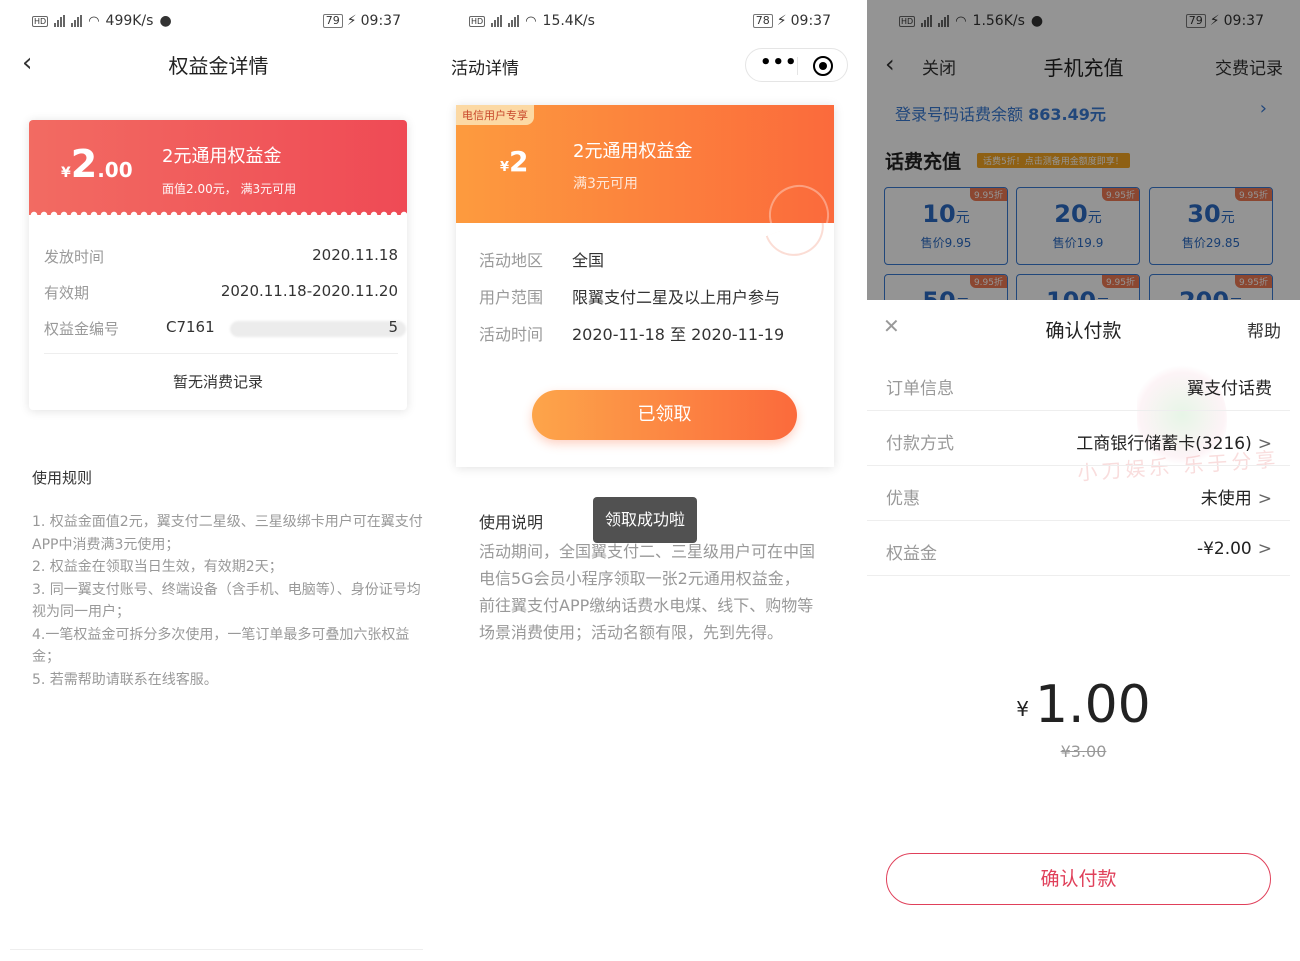 Image resolution: width=1300 pixels, height=961 pixels. What do you see at coordinates (1078, 879) in the screenshot?
I see `confirm-payment-button: 确认付款` at bounding box center [1078, 879].